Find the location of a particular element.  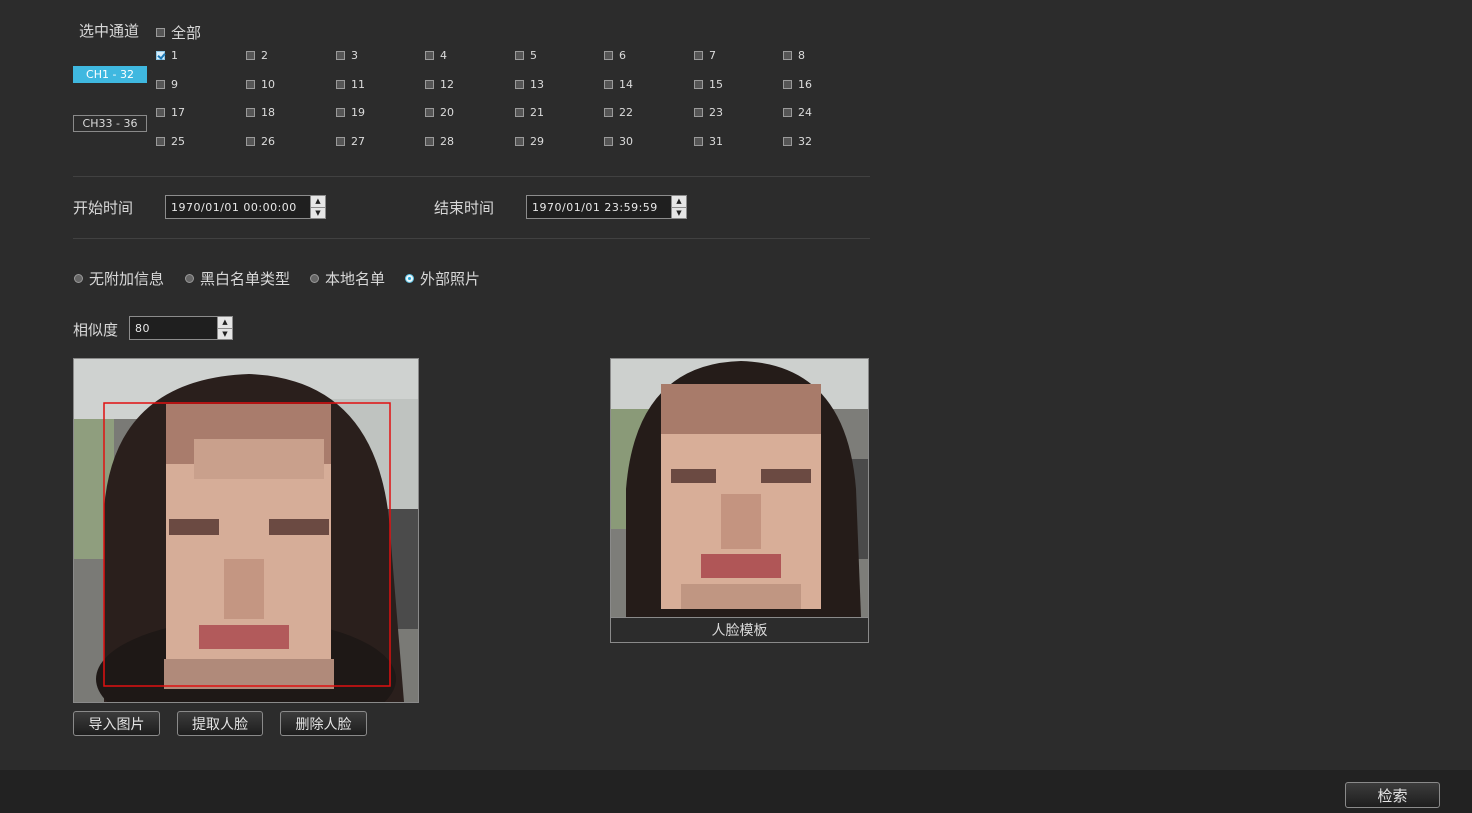

channel-label: 5 is located at coordinates (533, 55).